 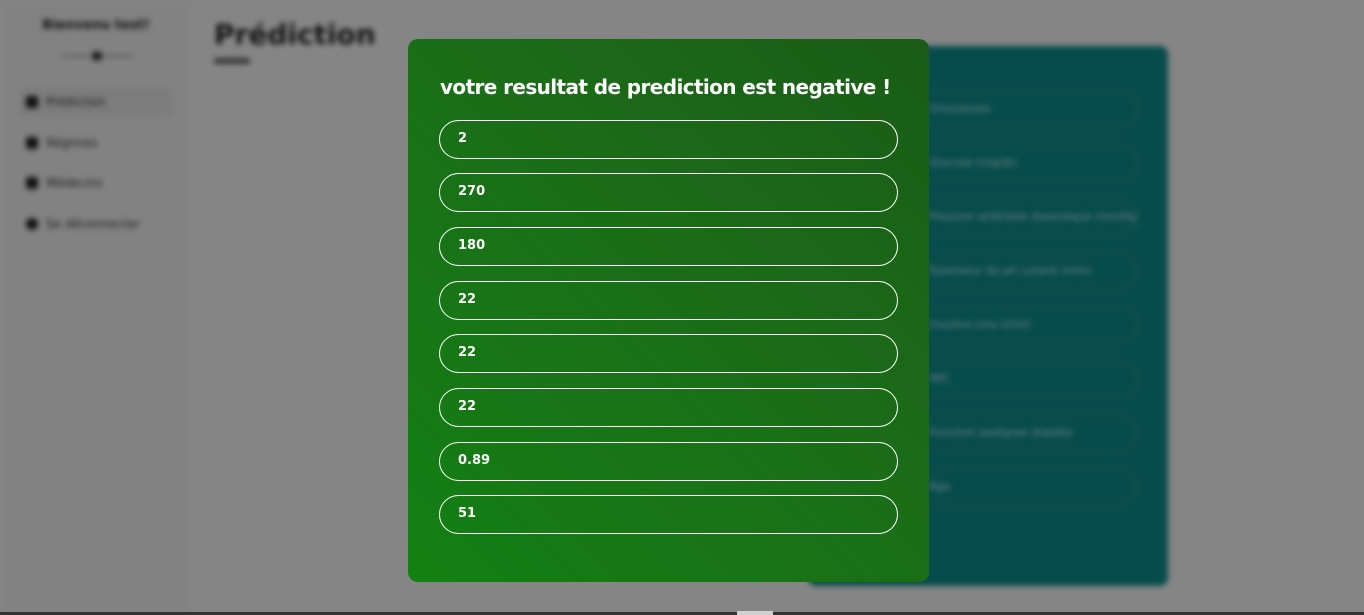 I want to click on result-value-field: 2, so click(x=668, y=139).